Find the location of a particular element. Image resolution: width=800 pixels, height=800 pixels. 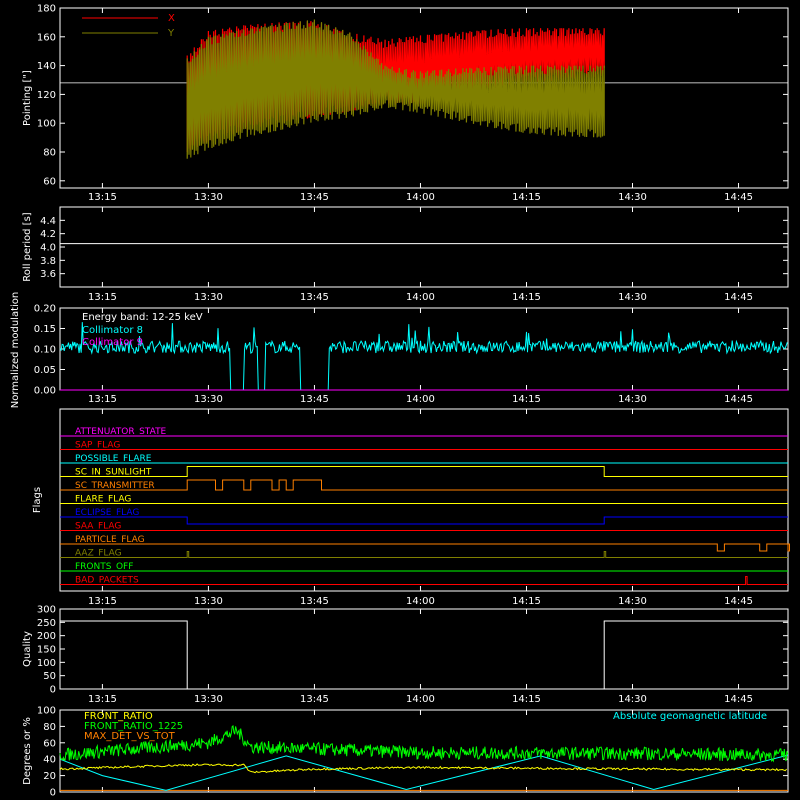

y-tick-label: 4.0 is located at coordinates (48, 248).